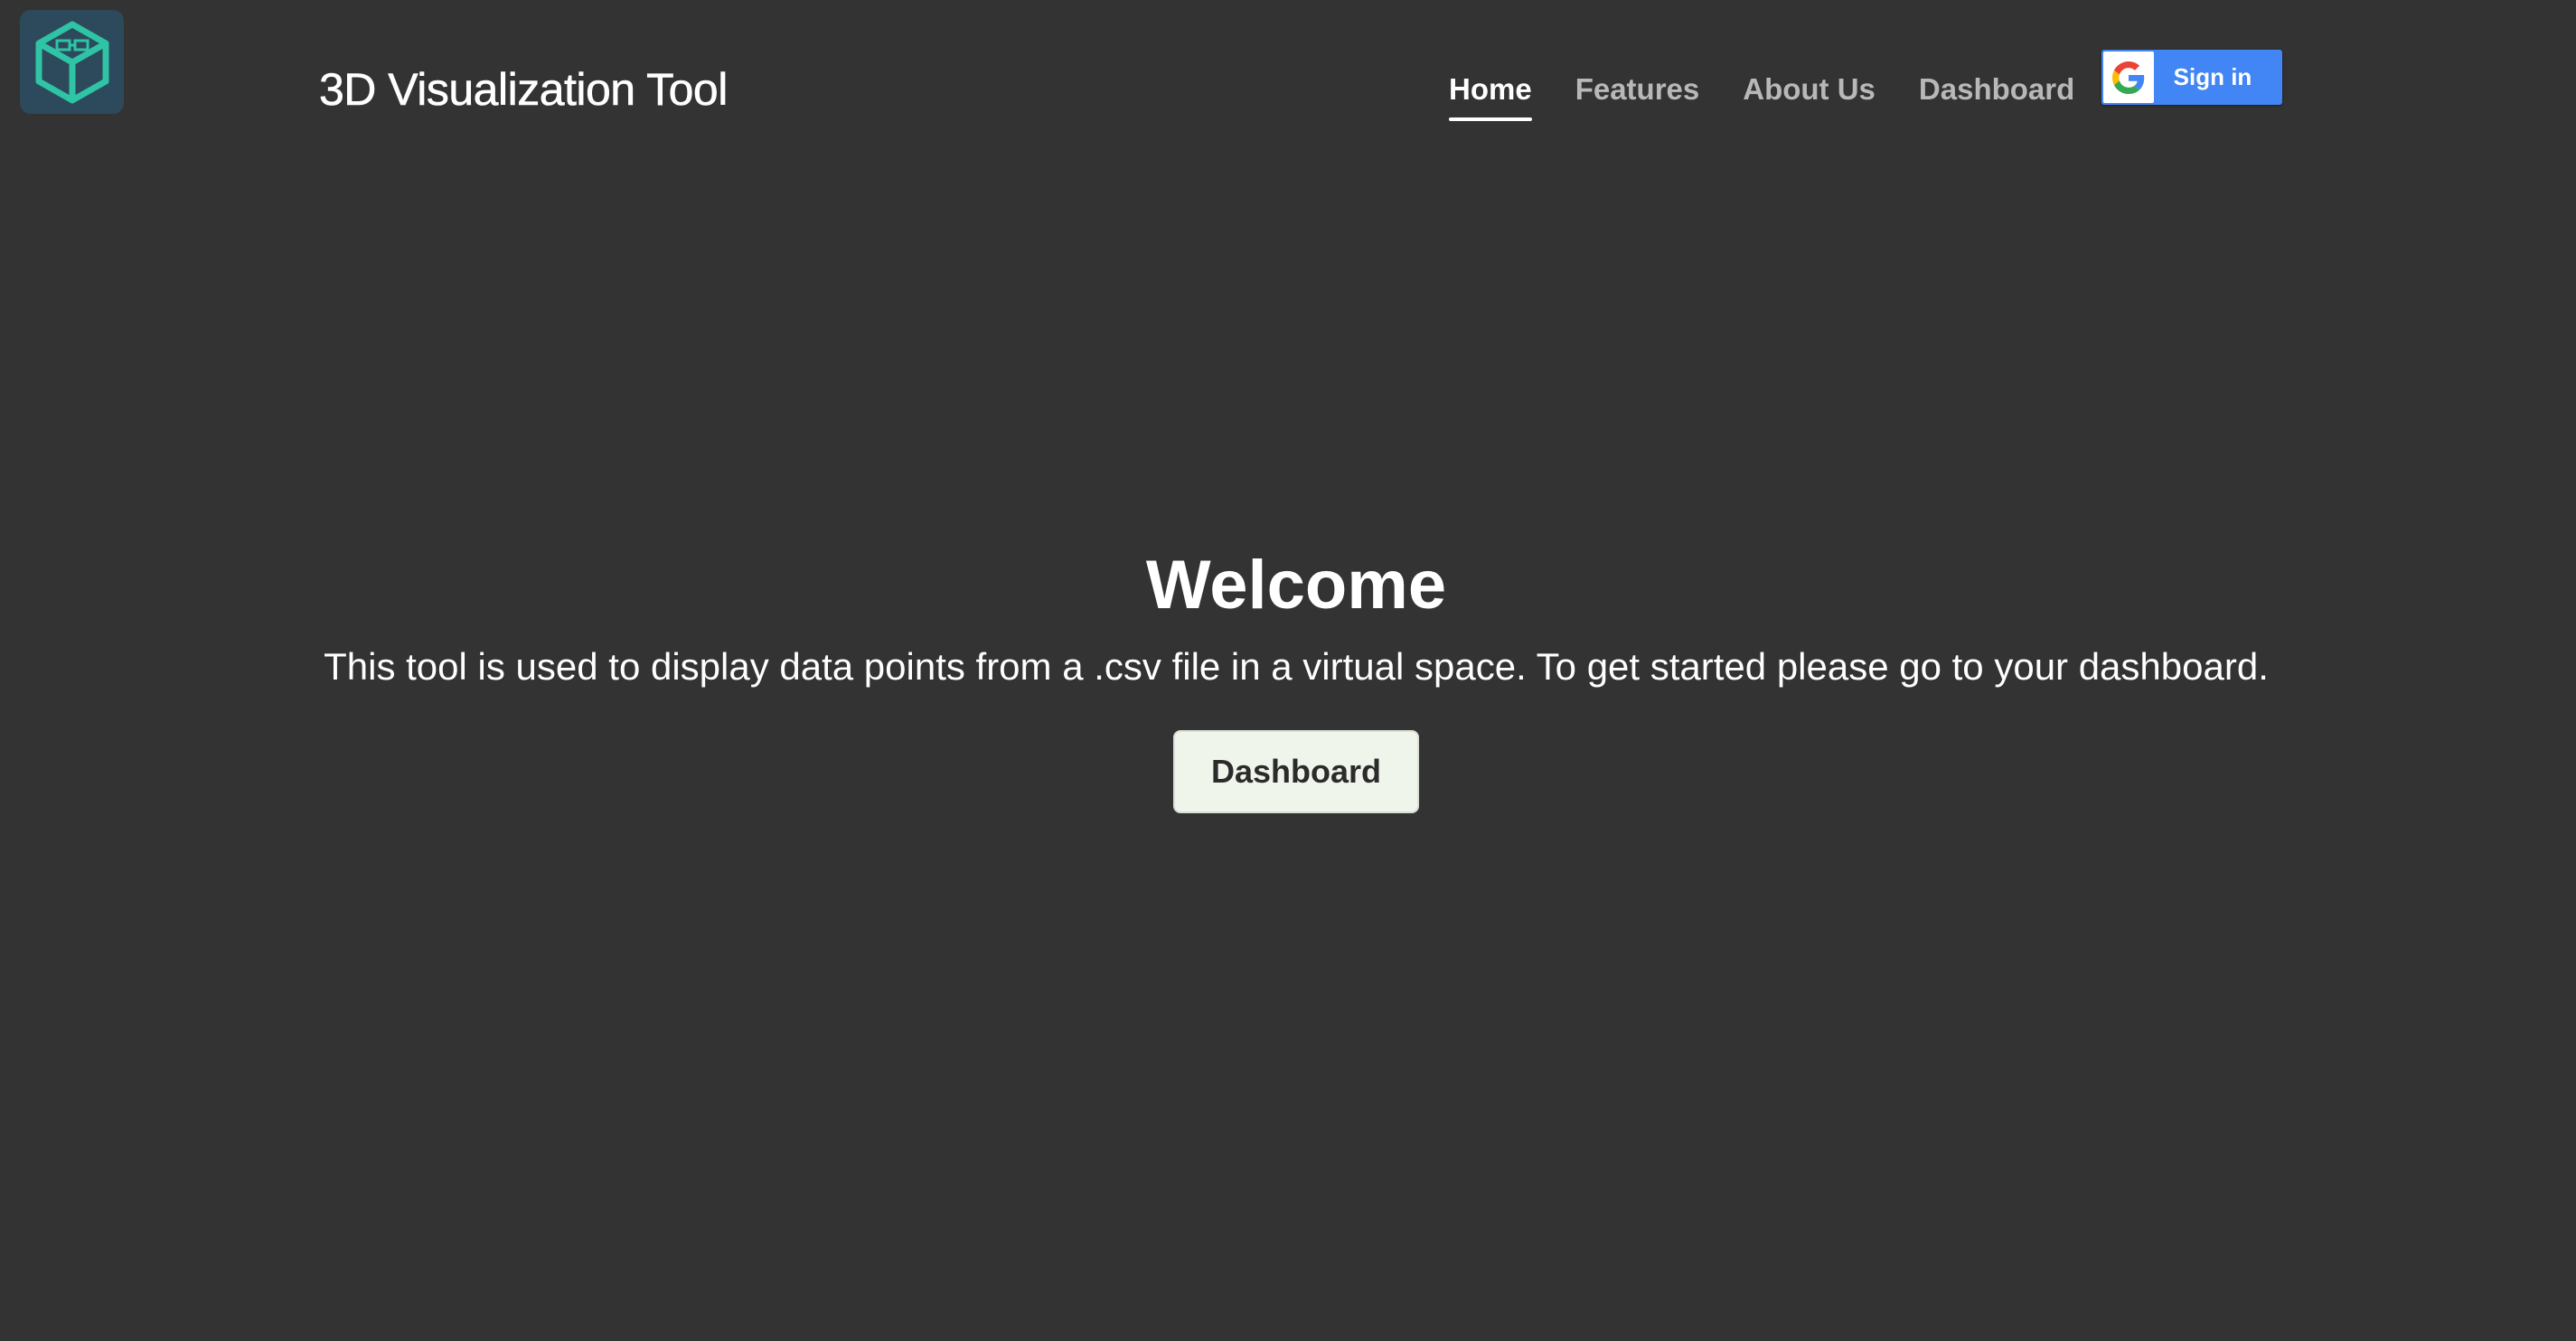 The height and width of the screenshot is (1341, 2576). I want to click on app-title: 3D Visualization Tool, so click(524, 89).